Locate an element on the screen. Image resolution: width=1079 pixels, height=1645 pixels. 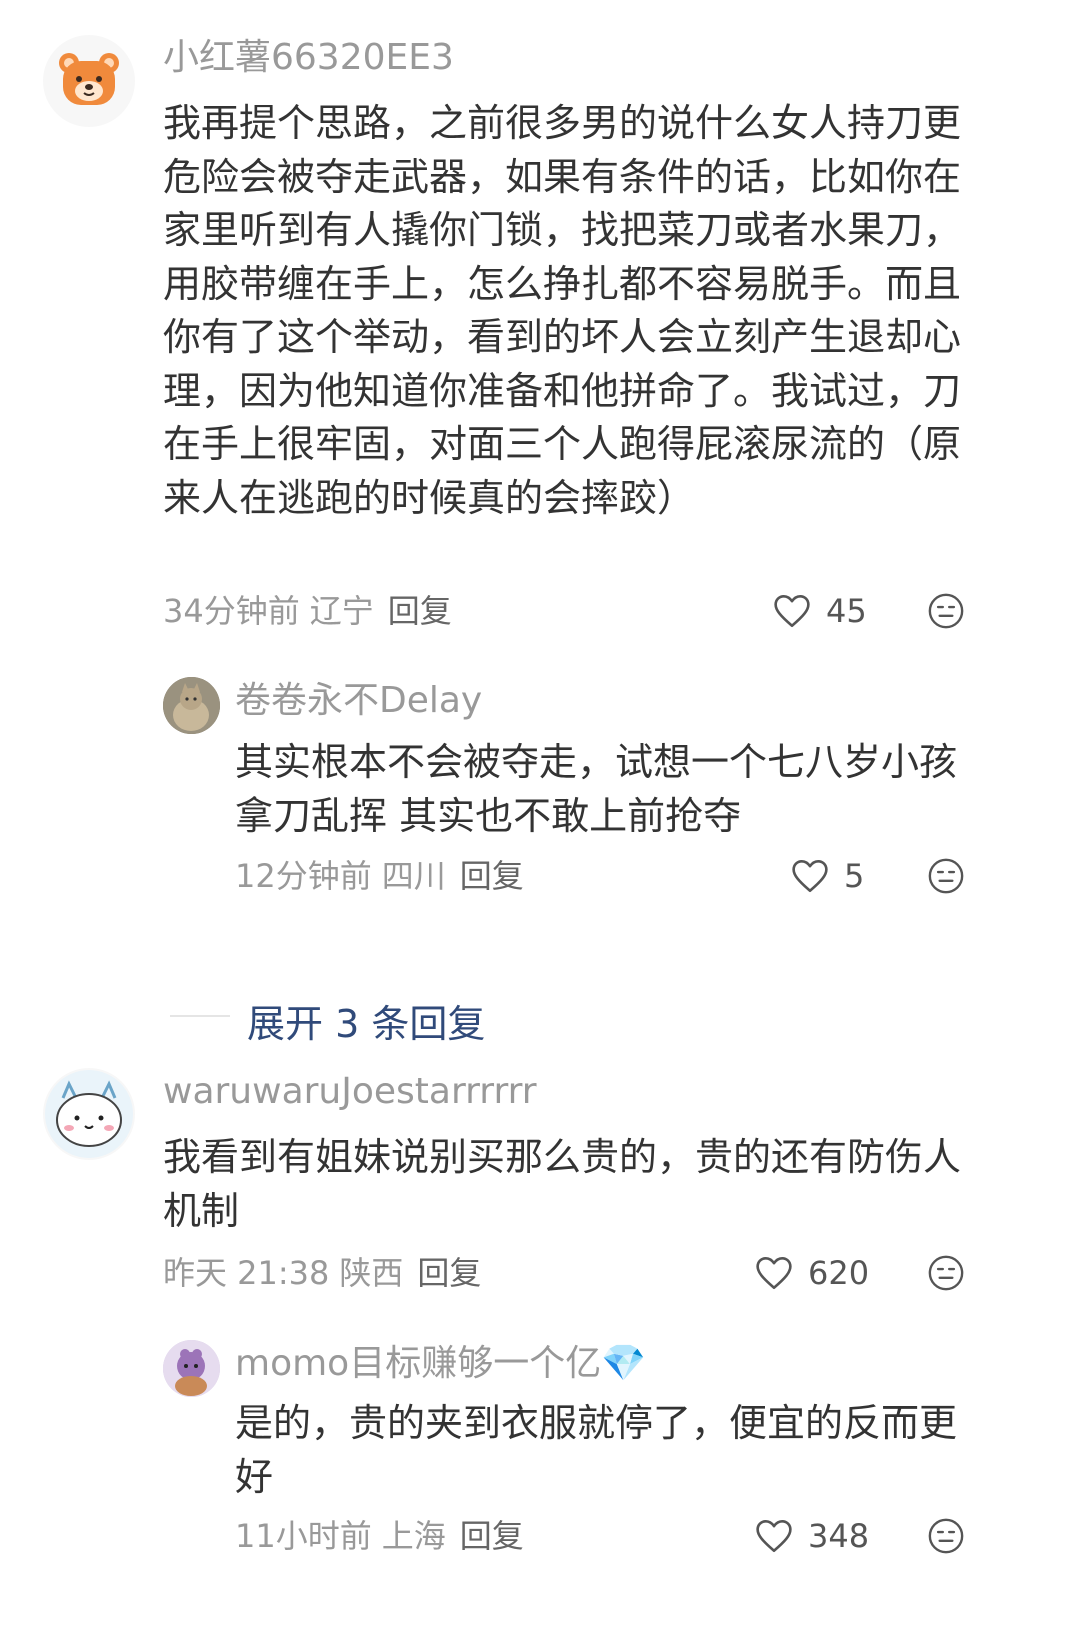
comment-time: 34分钟前 is located at coordinates (231, 611).